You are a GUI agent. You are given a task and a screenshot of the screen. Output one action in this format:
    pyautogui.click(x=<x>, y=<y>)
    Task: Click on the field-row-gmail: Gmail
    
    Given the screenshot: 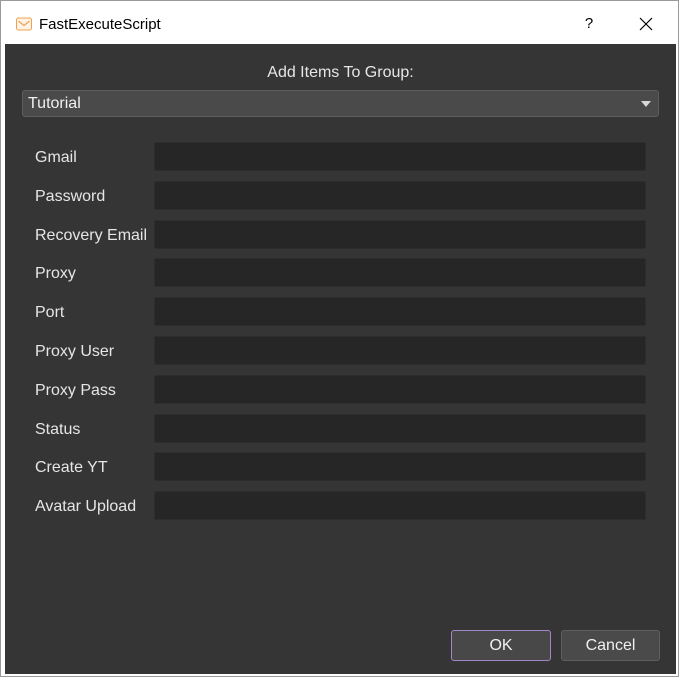 What is the action you would take?
    pyautogui.click(x=340, y=161)
    